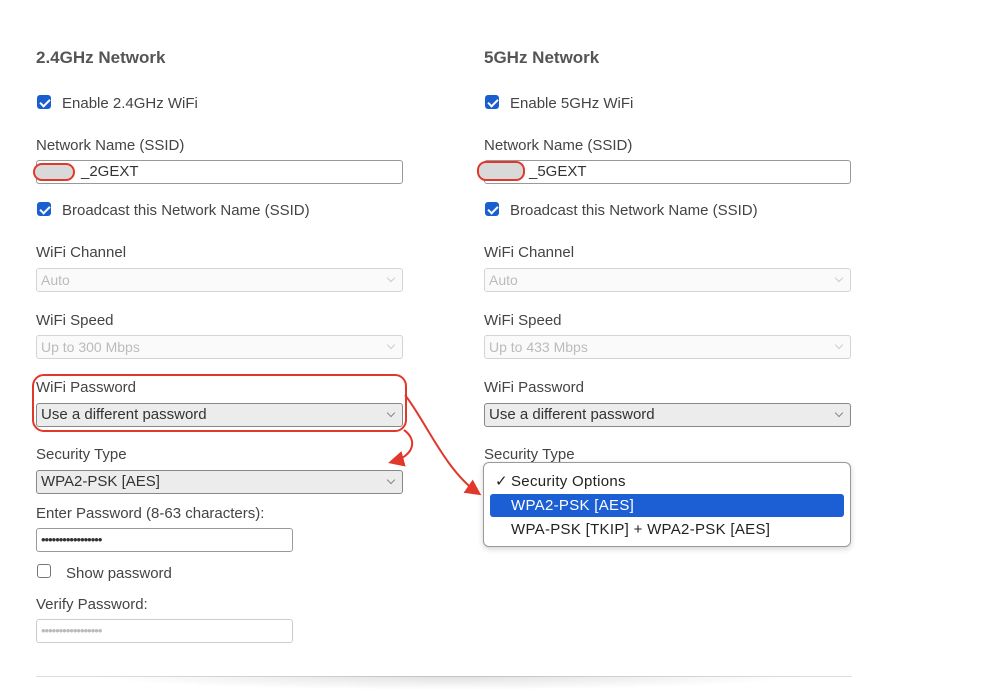 The height and width of the screenshot is (694, 999). What do you see at coordinates (443, 445) in the screenshot?
I see `arrow-to-right-dropdown` at bounding box center [443, 445].